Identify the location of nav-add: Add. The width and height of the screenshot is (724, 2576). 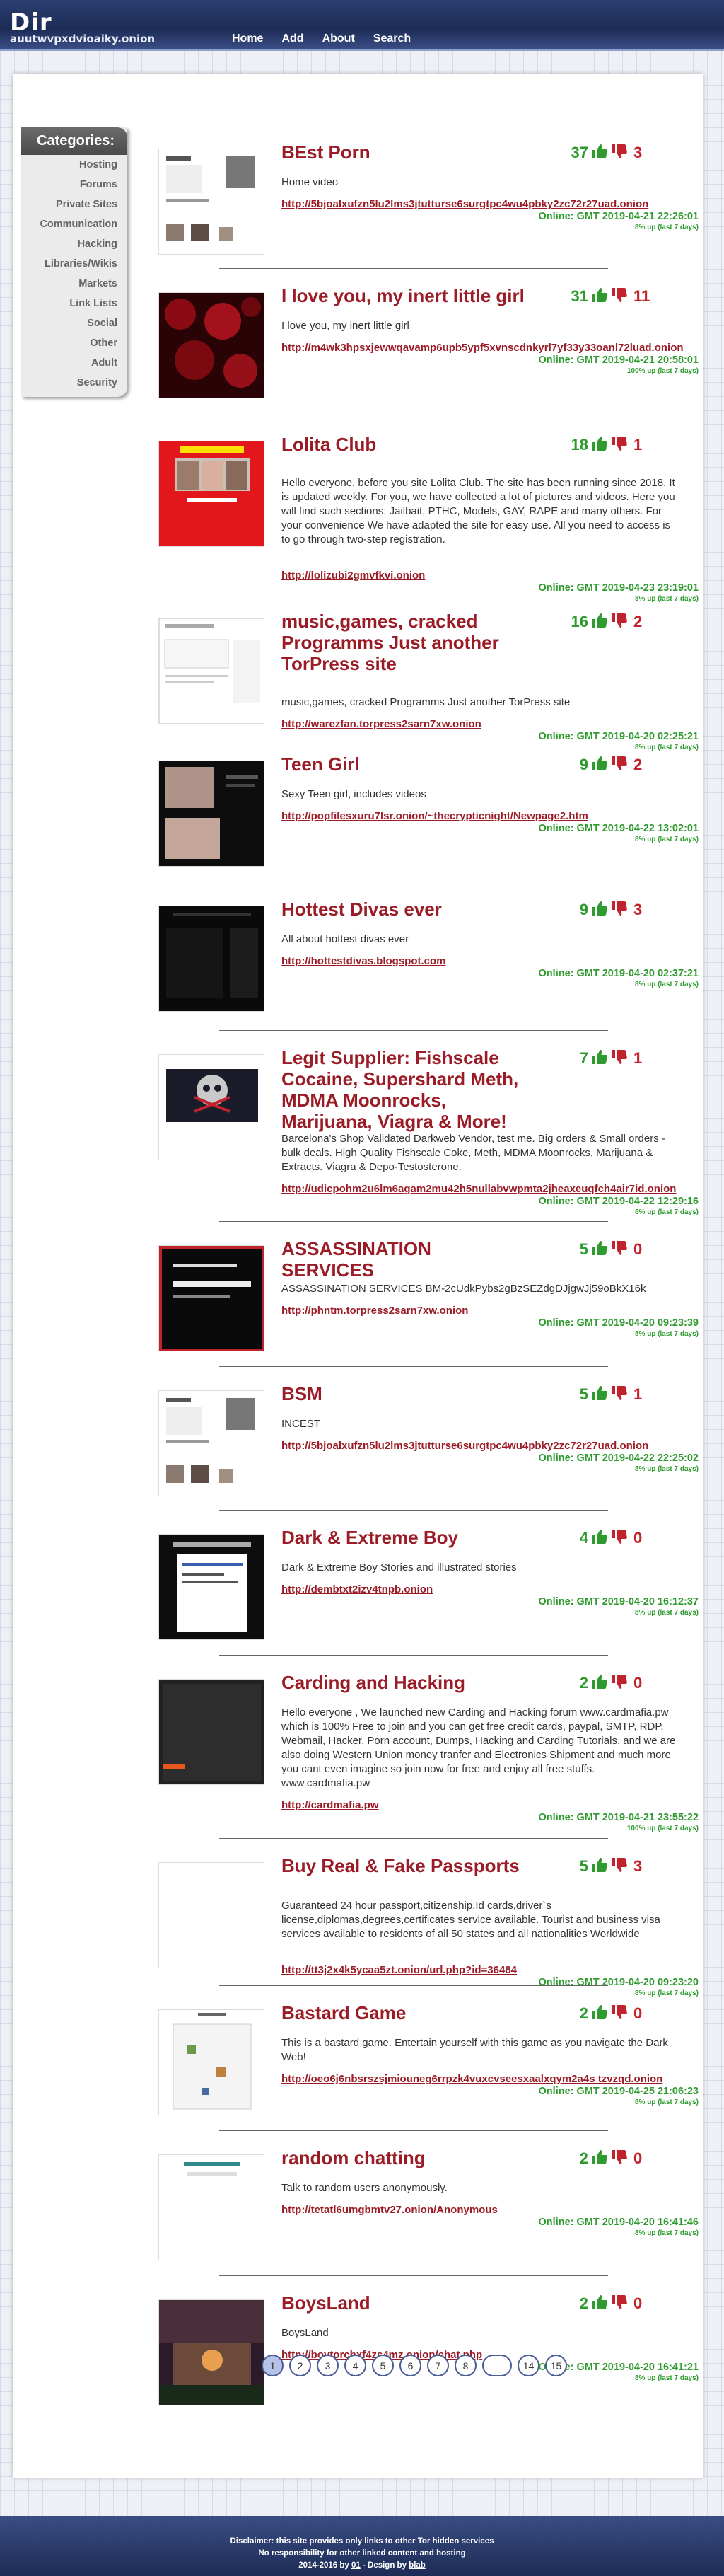
(292, 39).